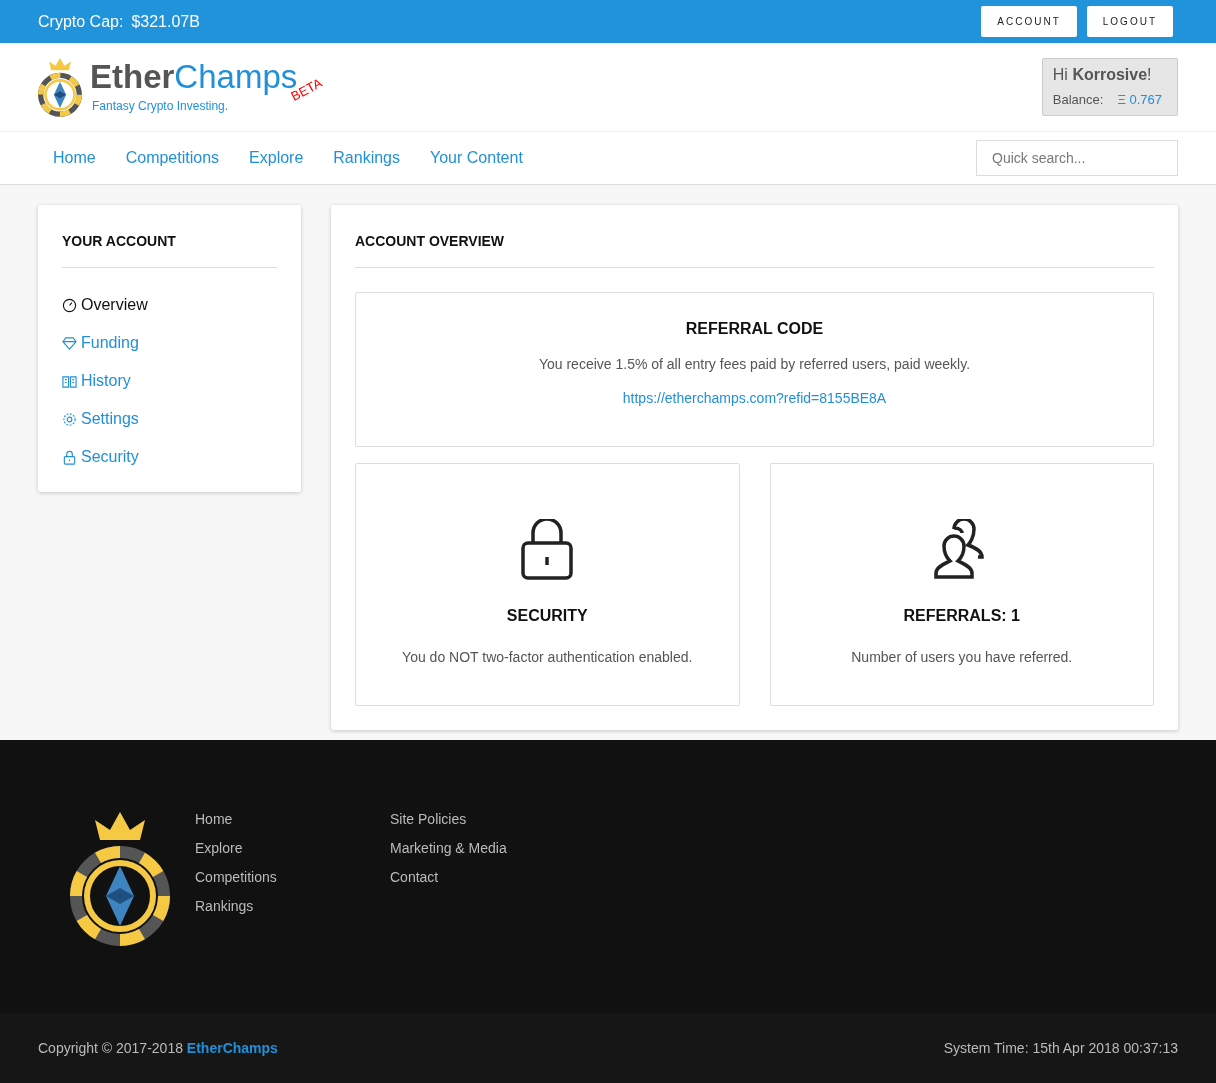  I want to click on brand-name-first: Ether, so click(132, 77).